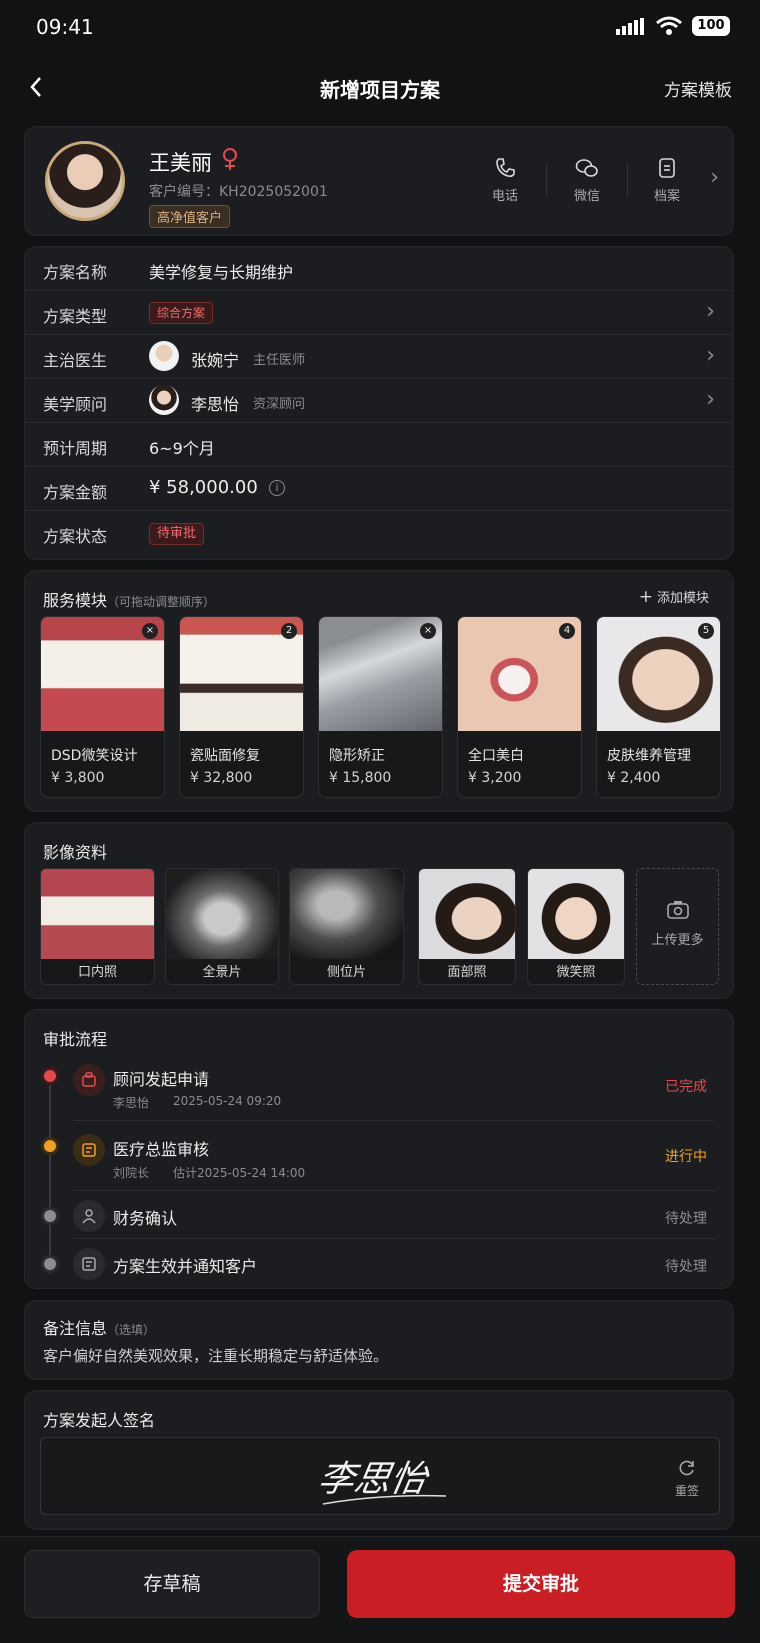 Image resolution: width=760 pixels, height=1643 pixels. I want to click on image-label: 全景片, so click(222, 972).